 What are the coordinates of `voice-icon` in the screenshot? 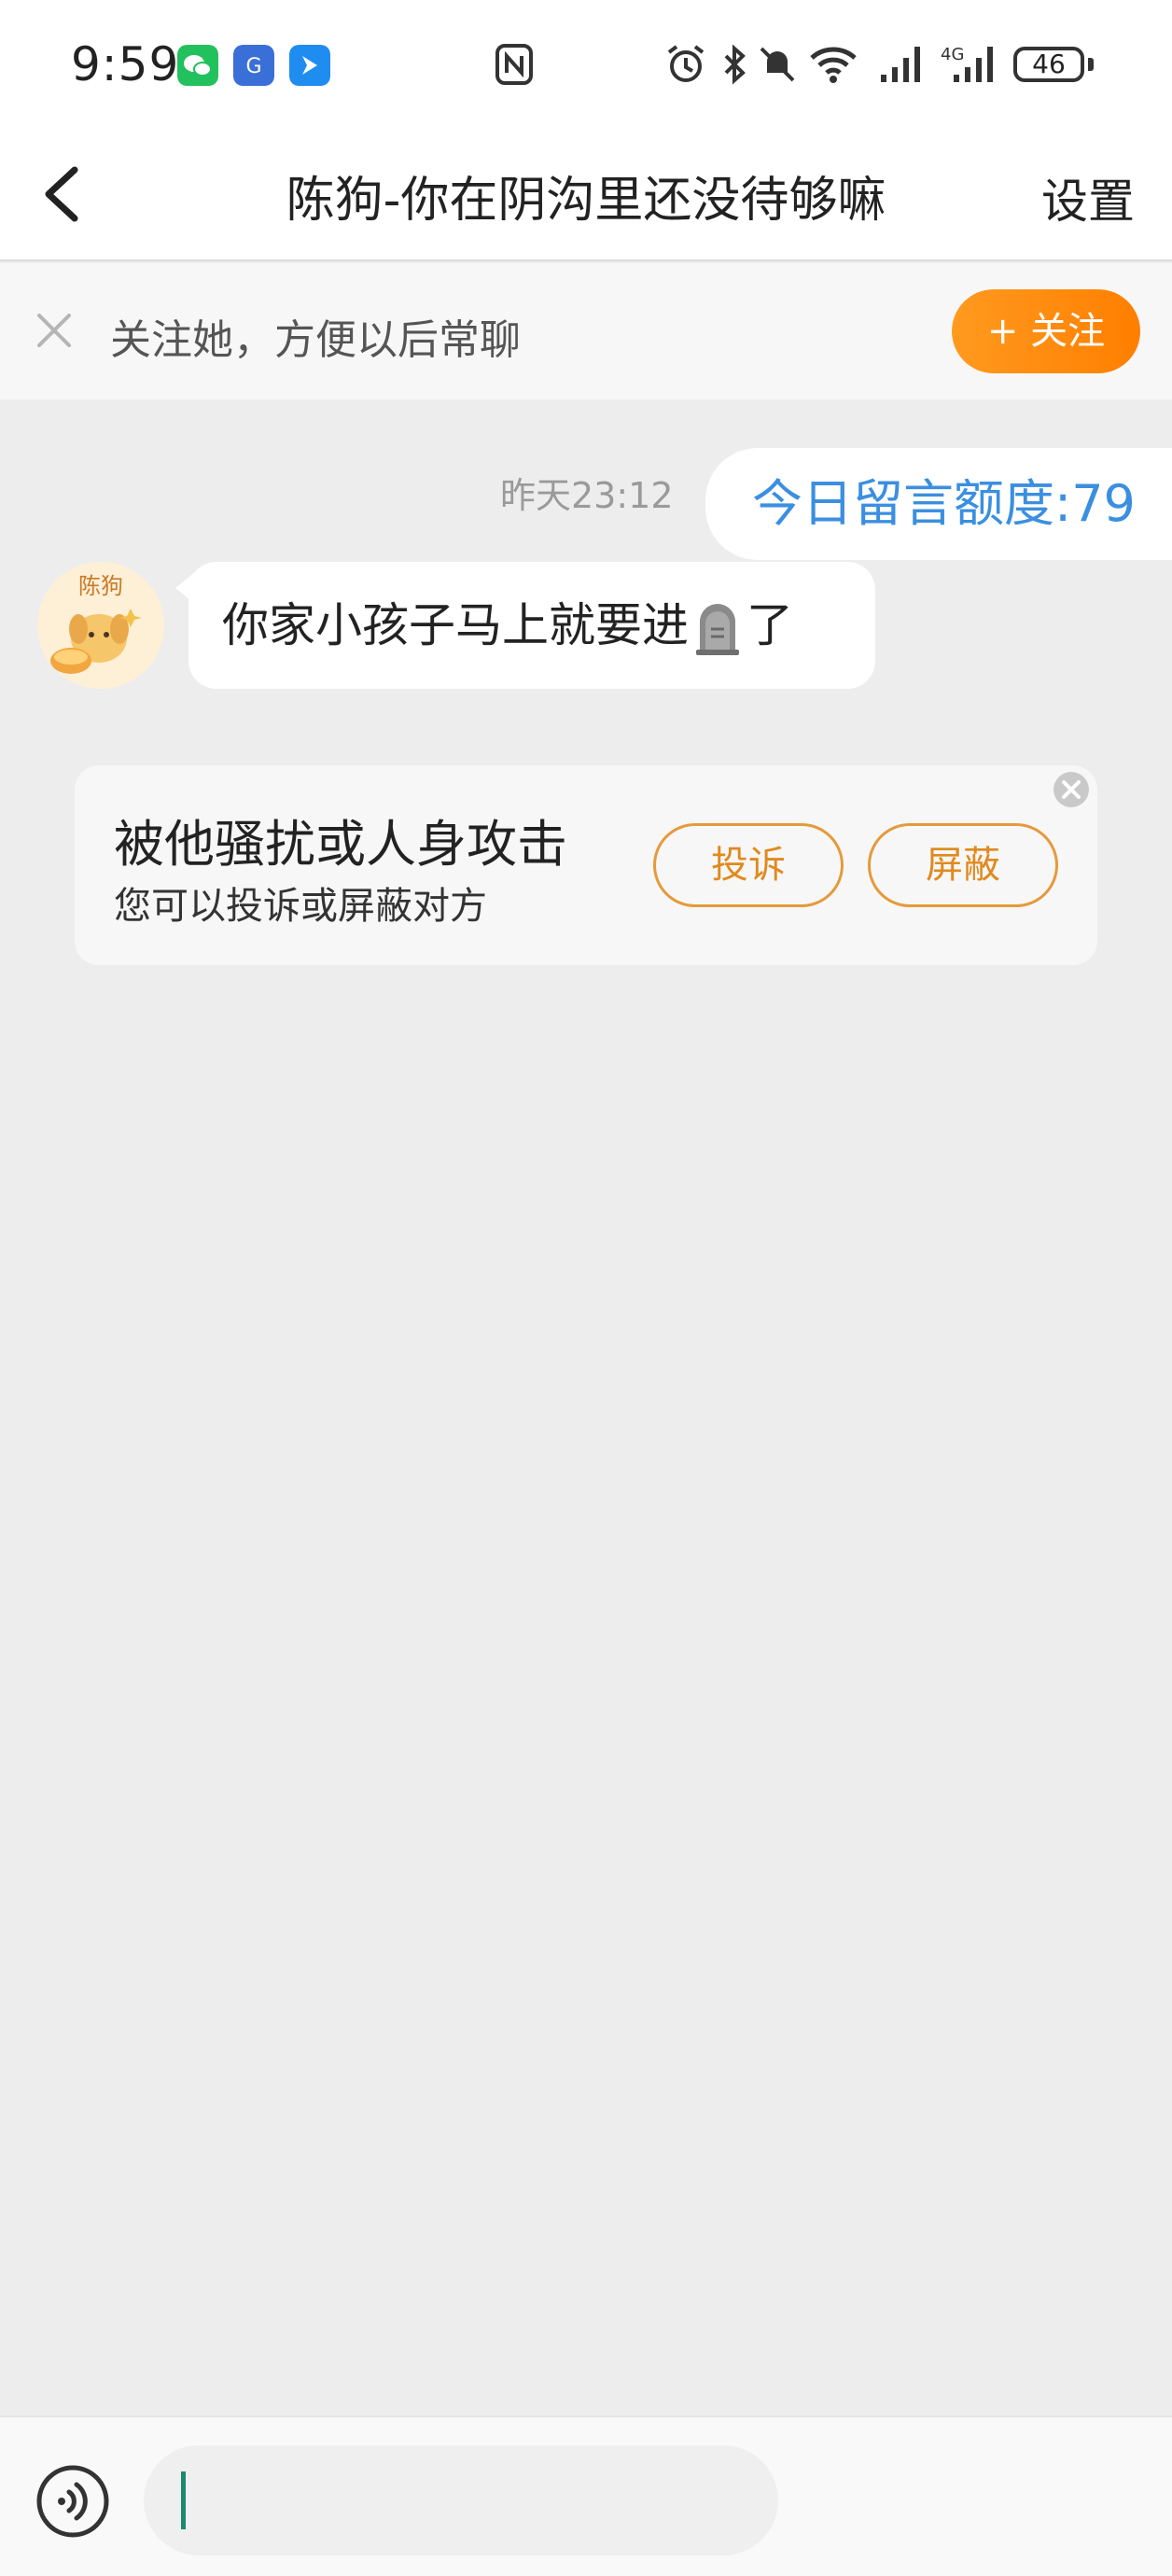 It's located at (72, 2501).